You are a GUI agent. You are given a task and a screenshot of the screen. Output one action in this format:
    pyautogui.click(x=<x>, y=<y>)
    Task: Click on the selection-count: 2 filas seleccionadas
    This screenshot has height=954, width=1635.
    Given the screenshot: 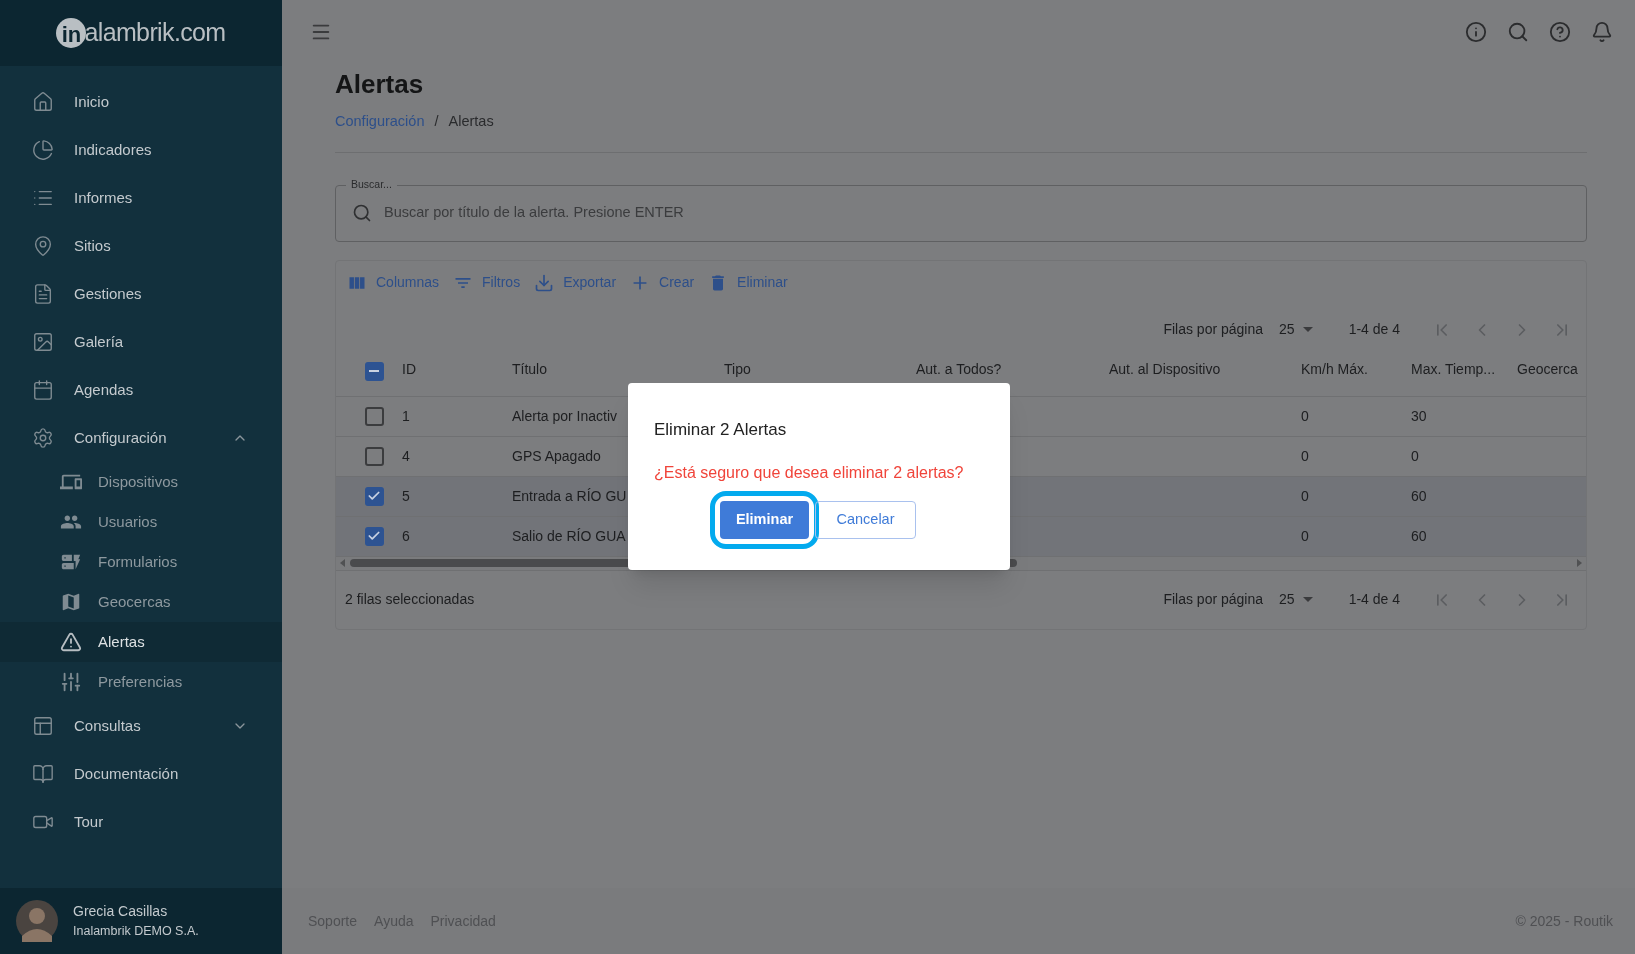 What is the action you would take?
    pyautogui.click(x=410, y=600)
    